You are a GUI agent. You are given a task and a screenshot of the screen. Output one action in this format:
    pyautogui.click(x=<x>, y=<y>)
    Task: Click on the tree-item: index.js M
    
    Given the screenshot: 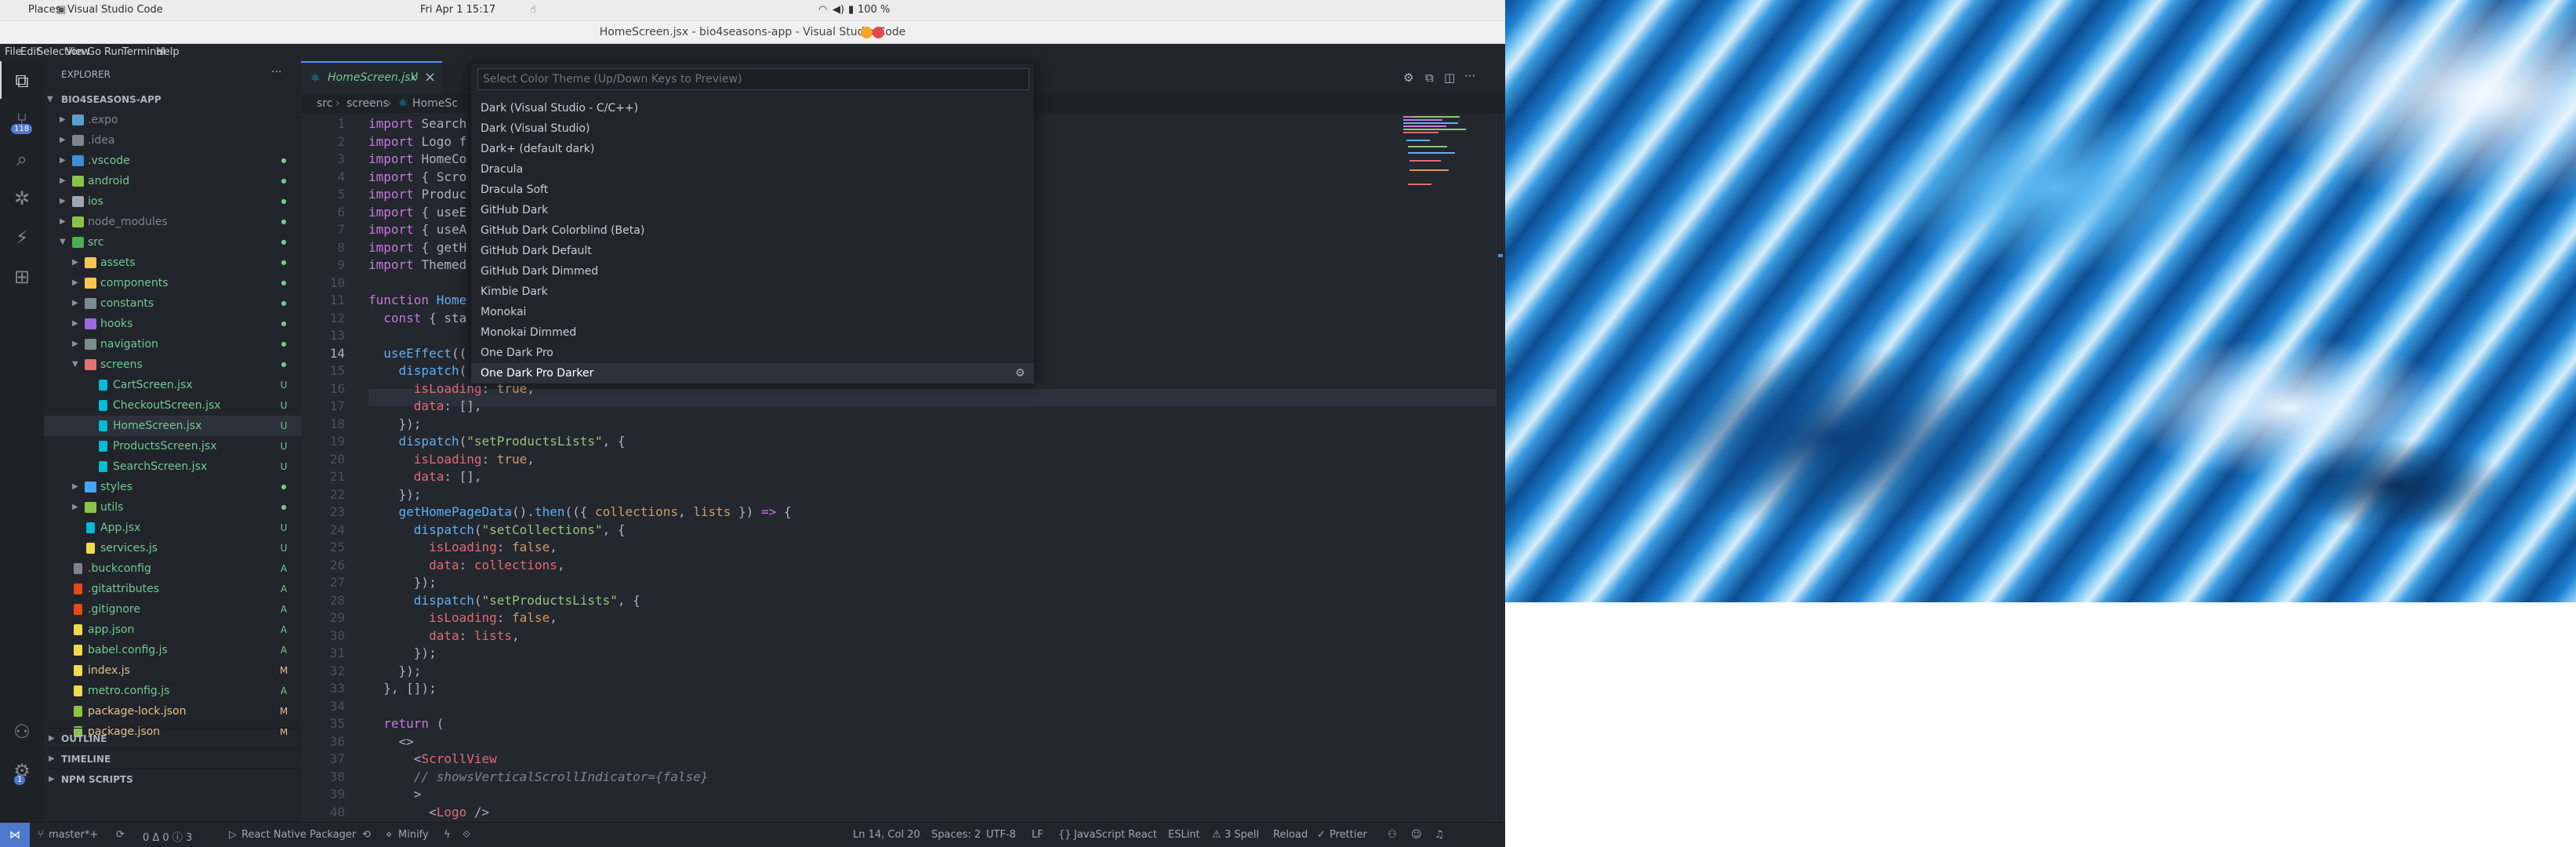 What is the action you would take?
    pyautogui.click(x=173, y=670)
    